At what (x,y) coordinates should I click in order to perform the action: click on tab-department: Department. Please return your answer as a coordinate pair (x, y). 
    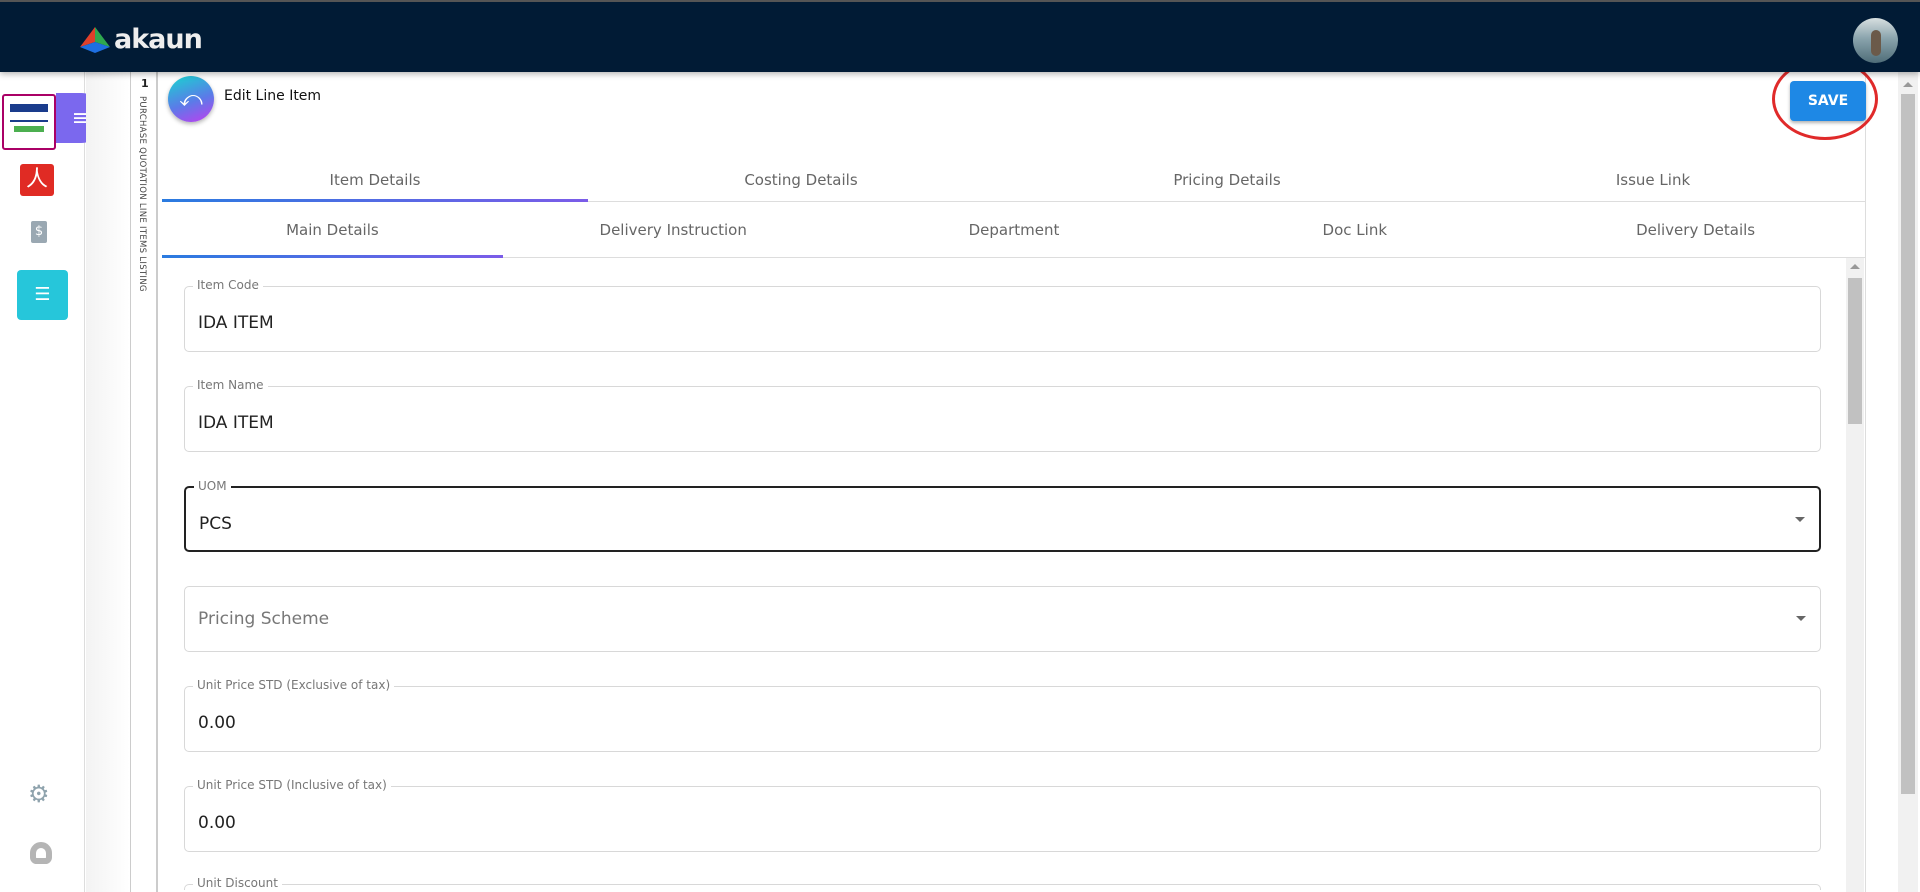
    Looking at the image, I should click on (1014, 229).